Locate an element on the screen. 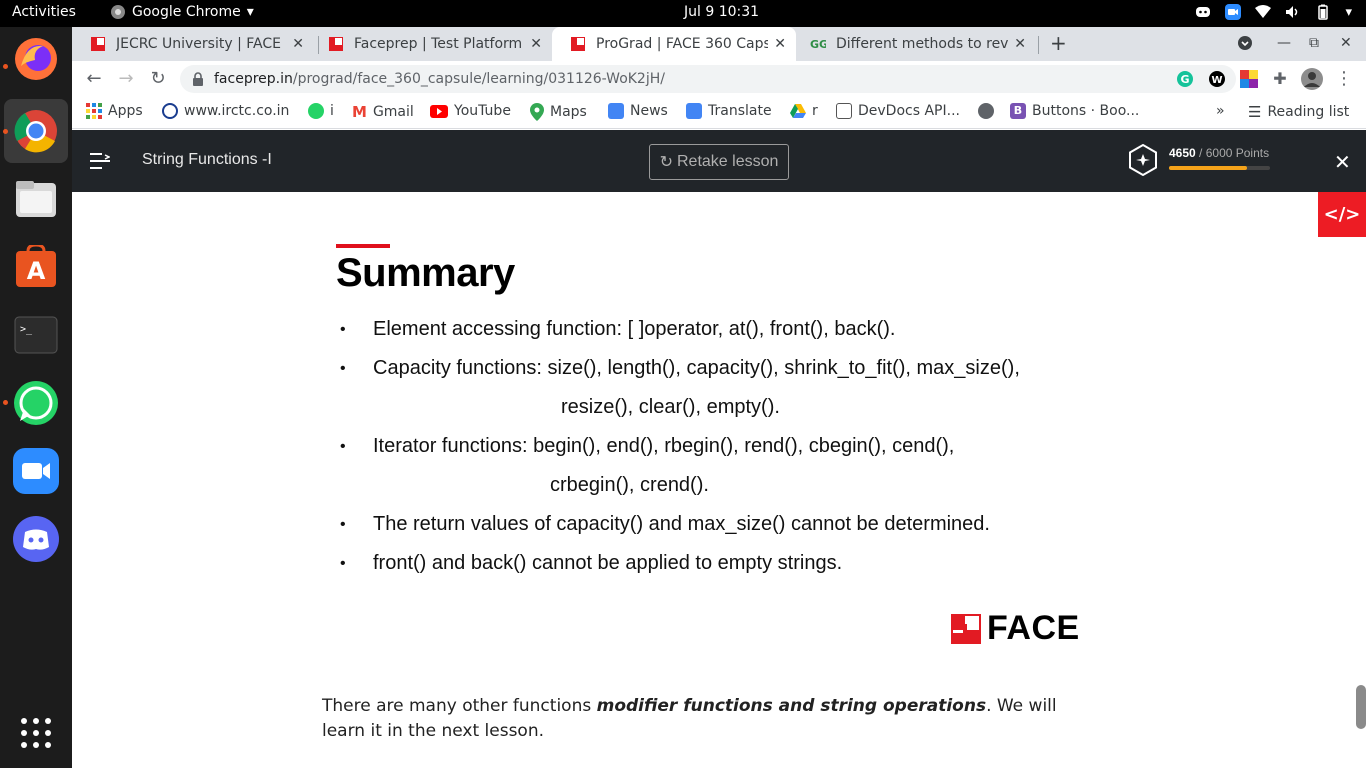 The image size is (1366, 768). bookmark-label: News is located at coordinates (649, 111).